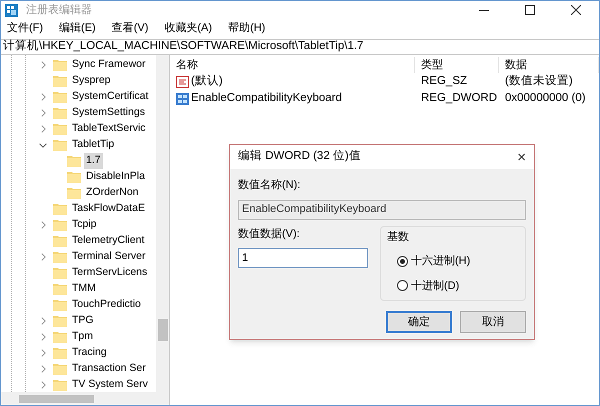 The height and width of the screenshot is (406, 600). What do you see at coordinates (109, 129) in the screenshot?
I see `tree-item: TableTextServic` at bounding box center [109, 129].